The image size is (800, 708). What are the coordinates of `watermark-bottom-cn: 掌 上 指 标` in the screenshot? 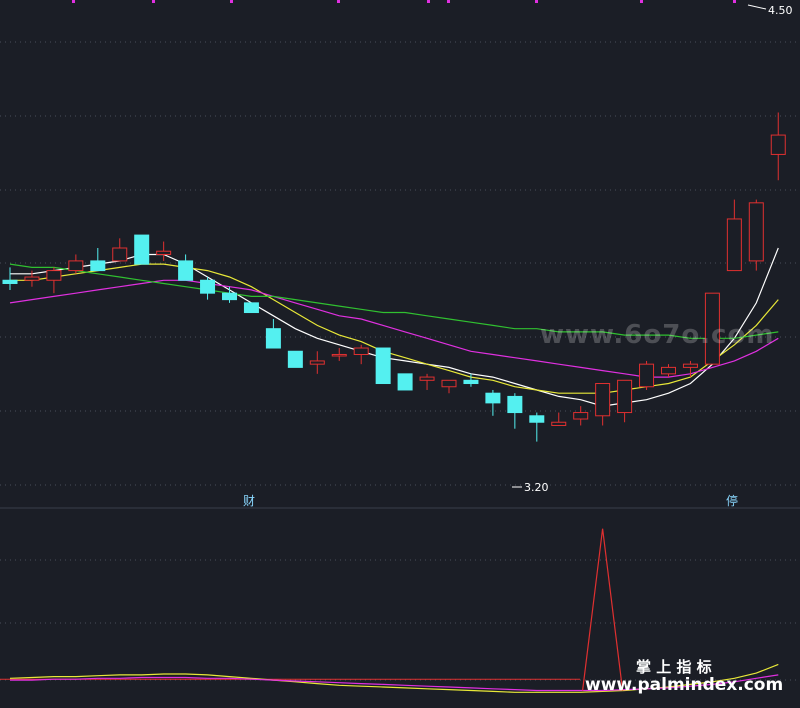 It's located at (674, 667).